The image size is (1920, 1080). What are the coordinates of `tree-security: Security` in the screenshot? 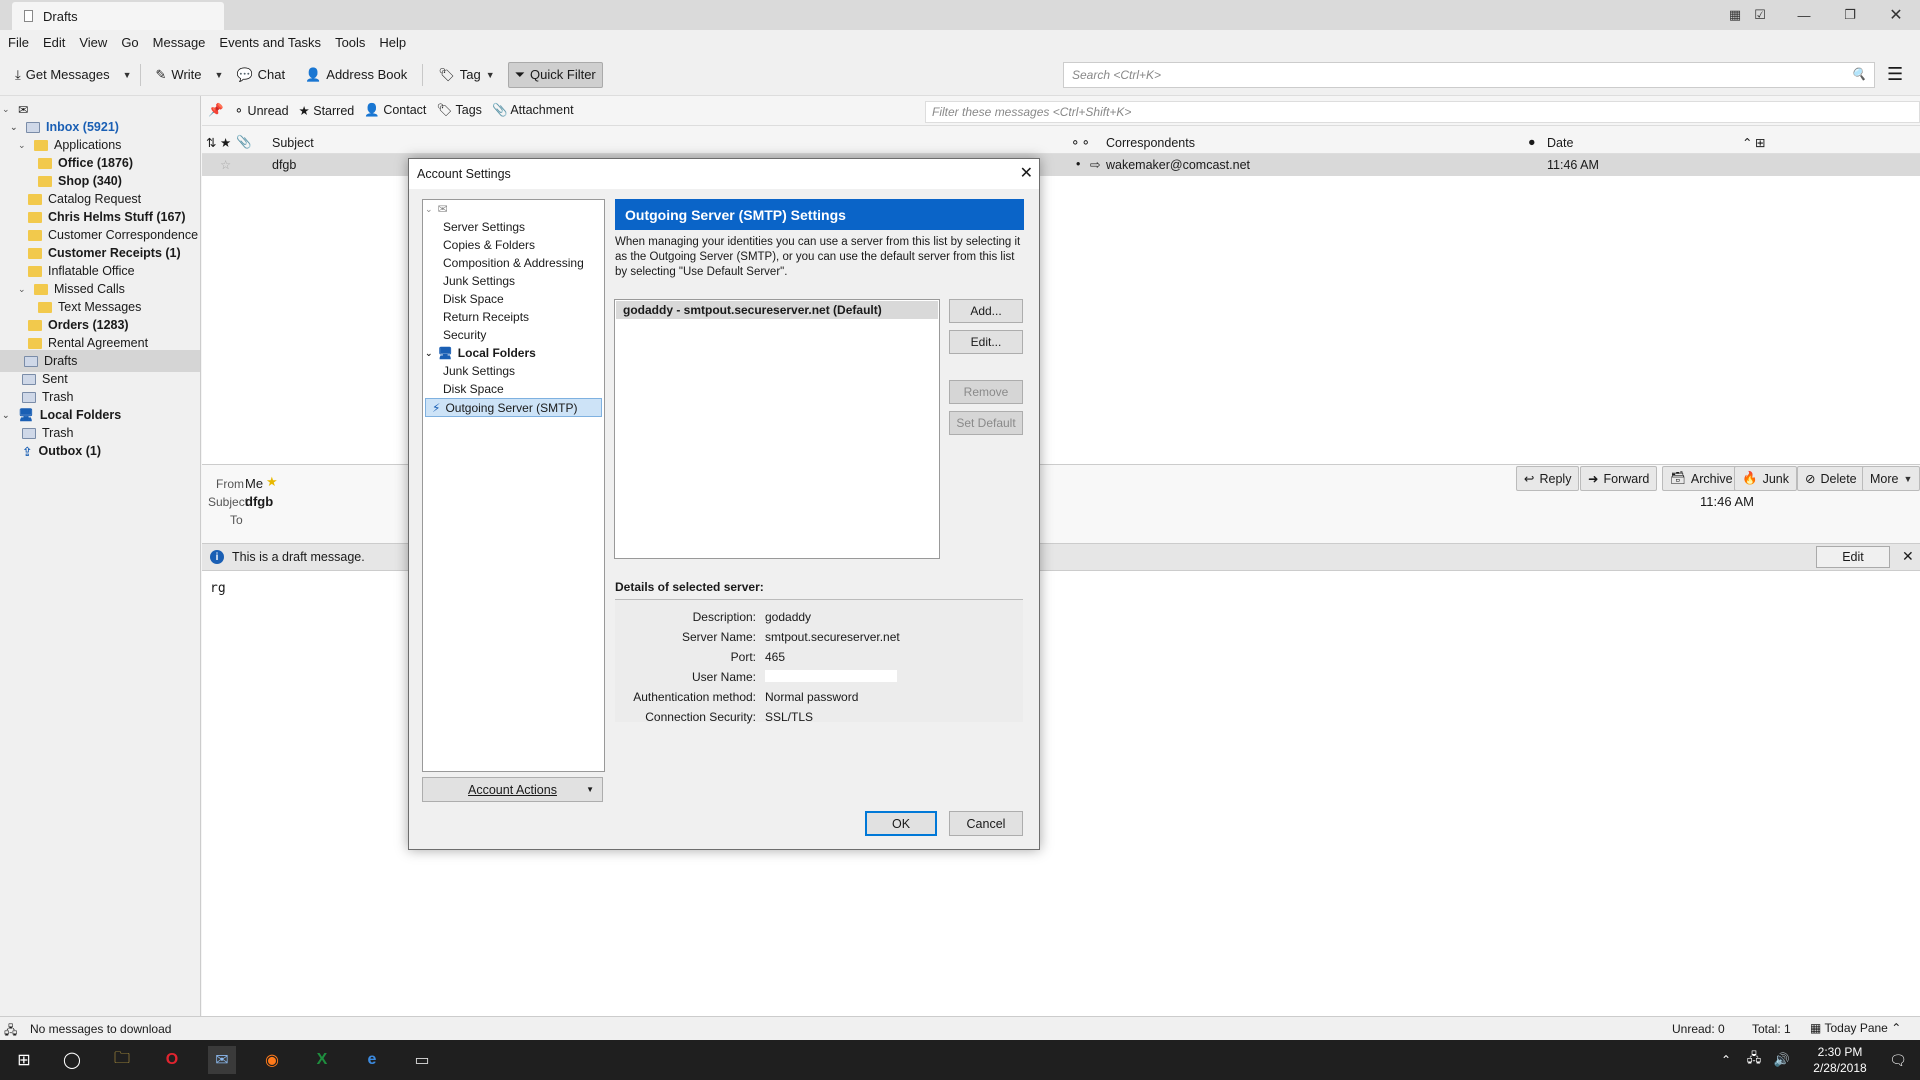 It's located at (464, 335).